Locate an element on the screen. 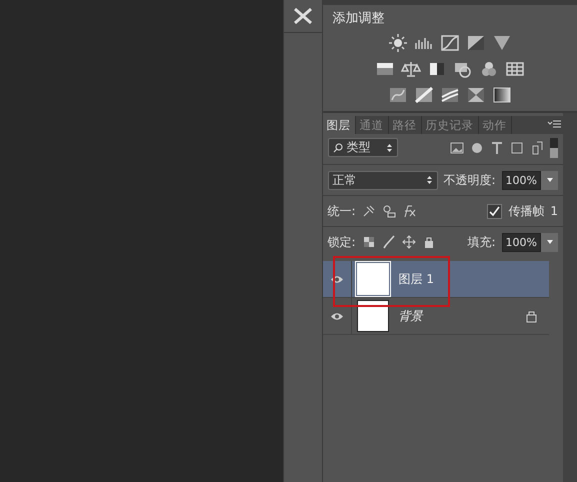 This screenshot has height=482, width=577. circle-icon is located at coordinates (477, 147).